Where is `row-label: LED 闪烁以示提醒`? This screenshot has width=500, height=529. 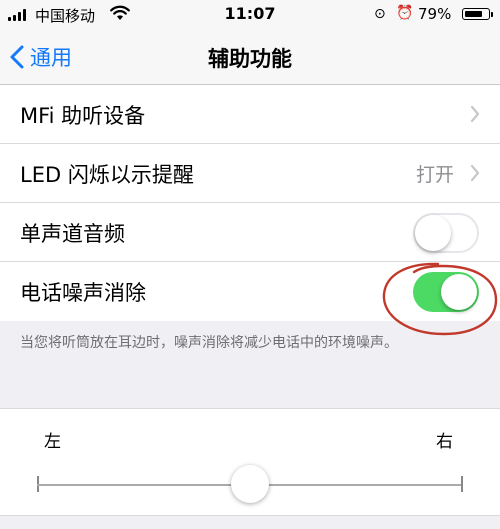
row-label: LED 闪烁以示提醒 is located at coordinates (107, 175).